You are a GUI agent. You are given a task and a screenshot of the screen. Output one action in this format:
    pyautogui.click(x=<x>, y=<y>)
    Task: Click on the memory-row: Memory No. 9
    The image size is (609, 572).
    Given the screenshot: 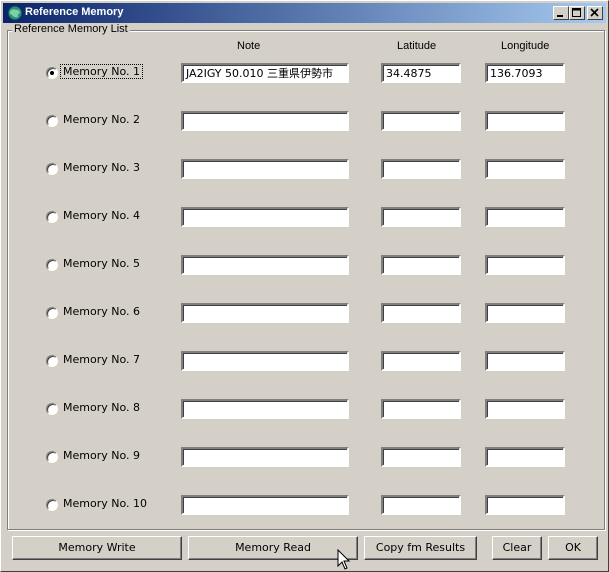 What is the action you would take?
    pyautogui.click(x=305, y=457)
    